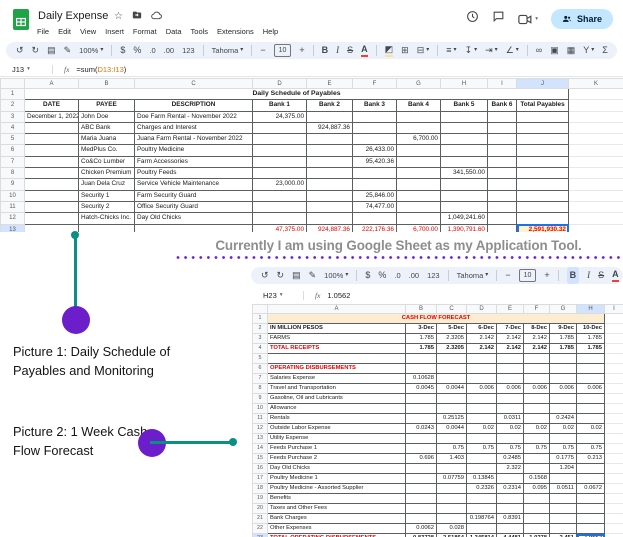 The height and width of the screenshot is (537, 623). I want to click on row-header-2: 2, so click(260, 328).